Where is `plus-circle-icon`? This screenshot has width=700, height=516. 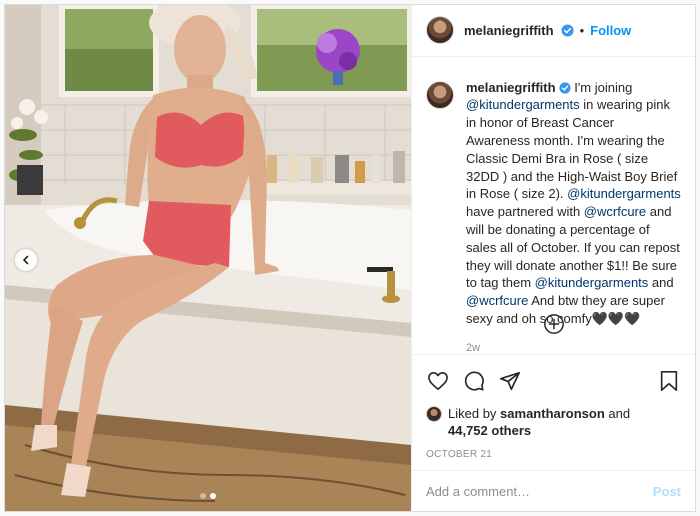 plus-circle-icon is located at coordinates (553, 323).